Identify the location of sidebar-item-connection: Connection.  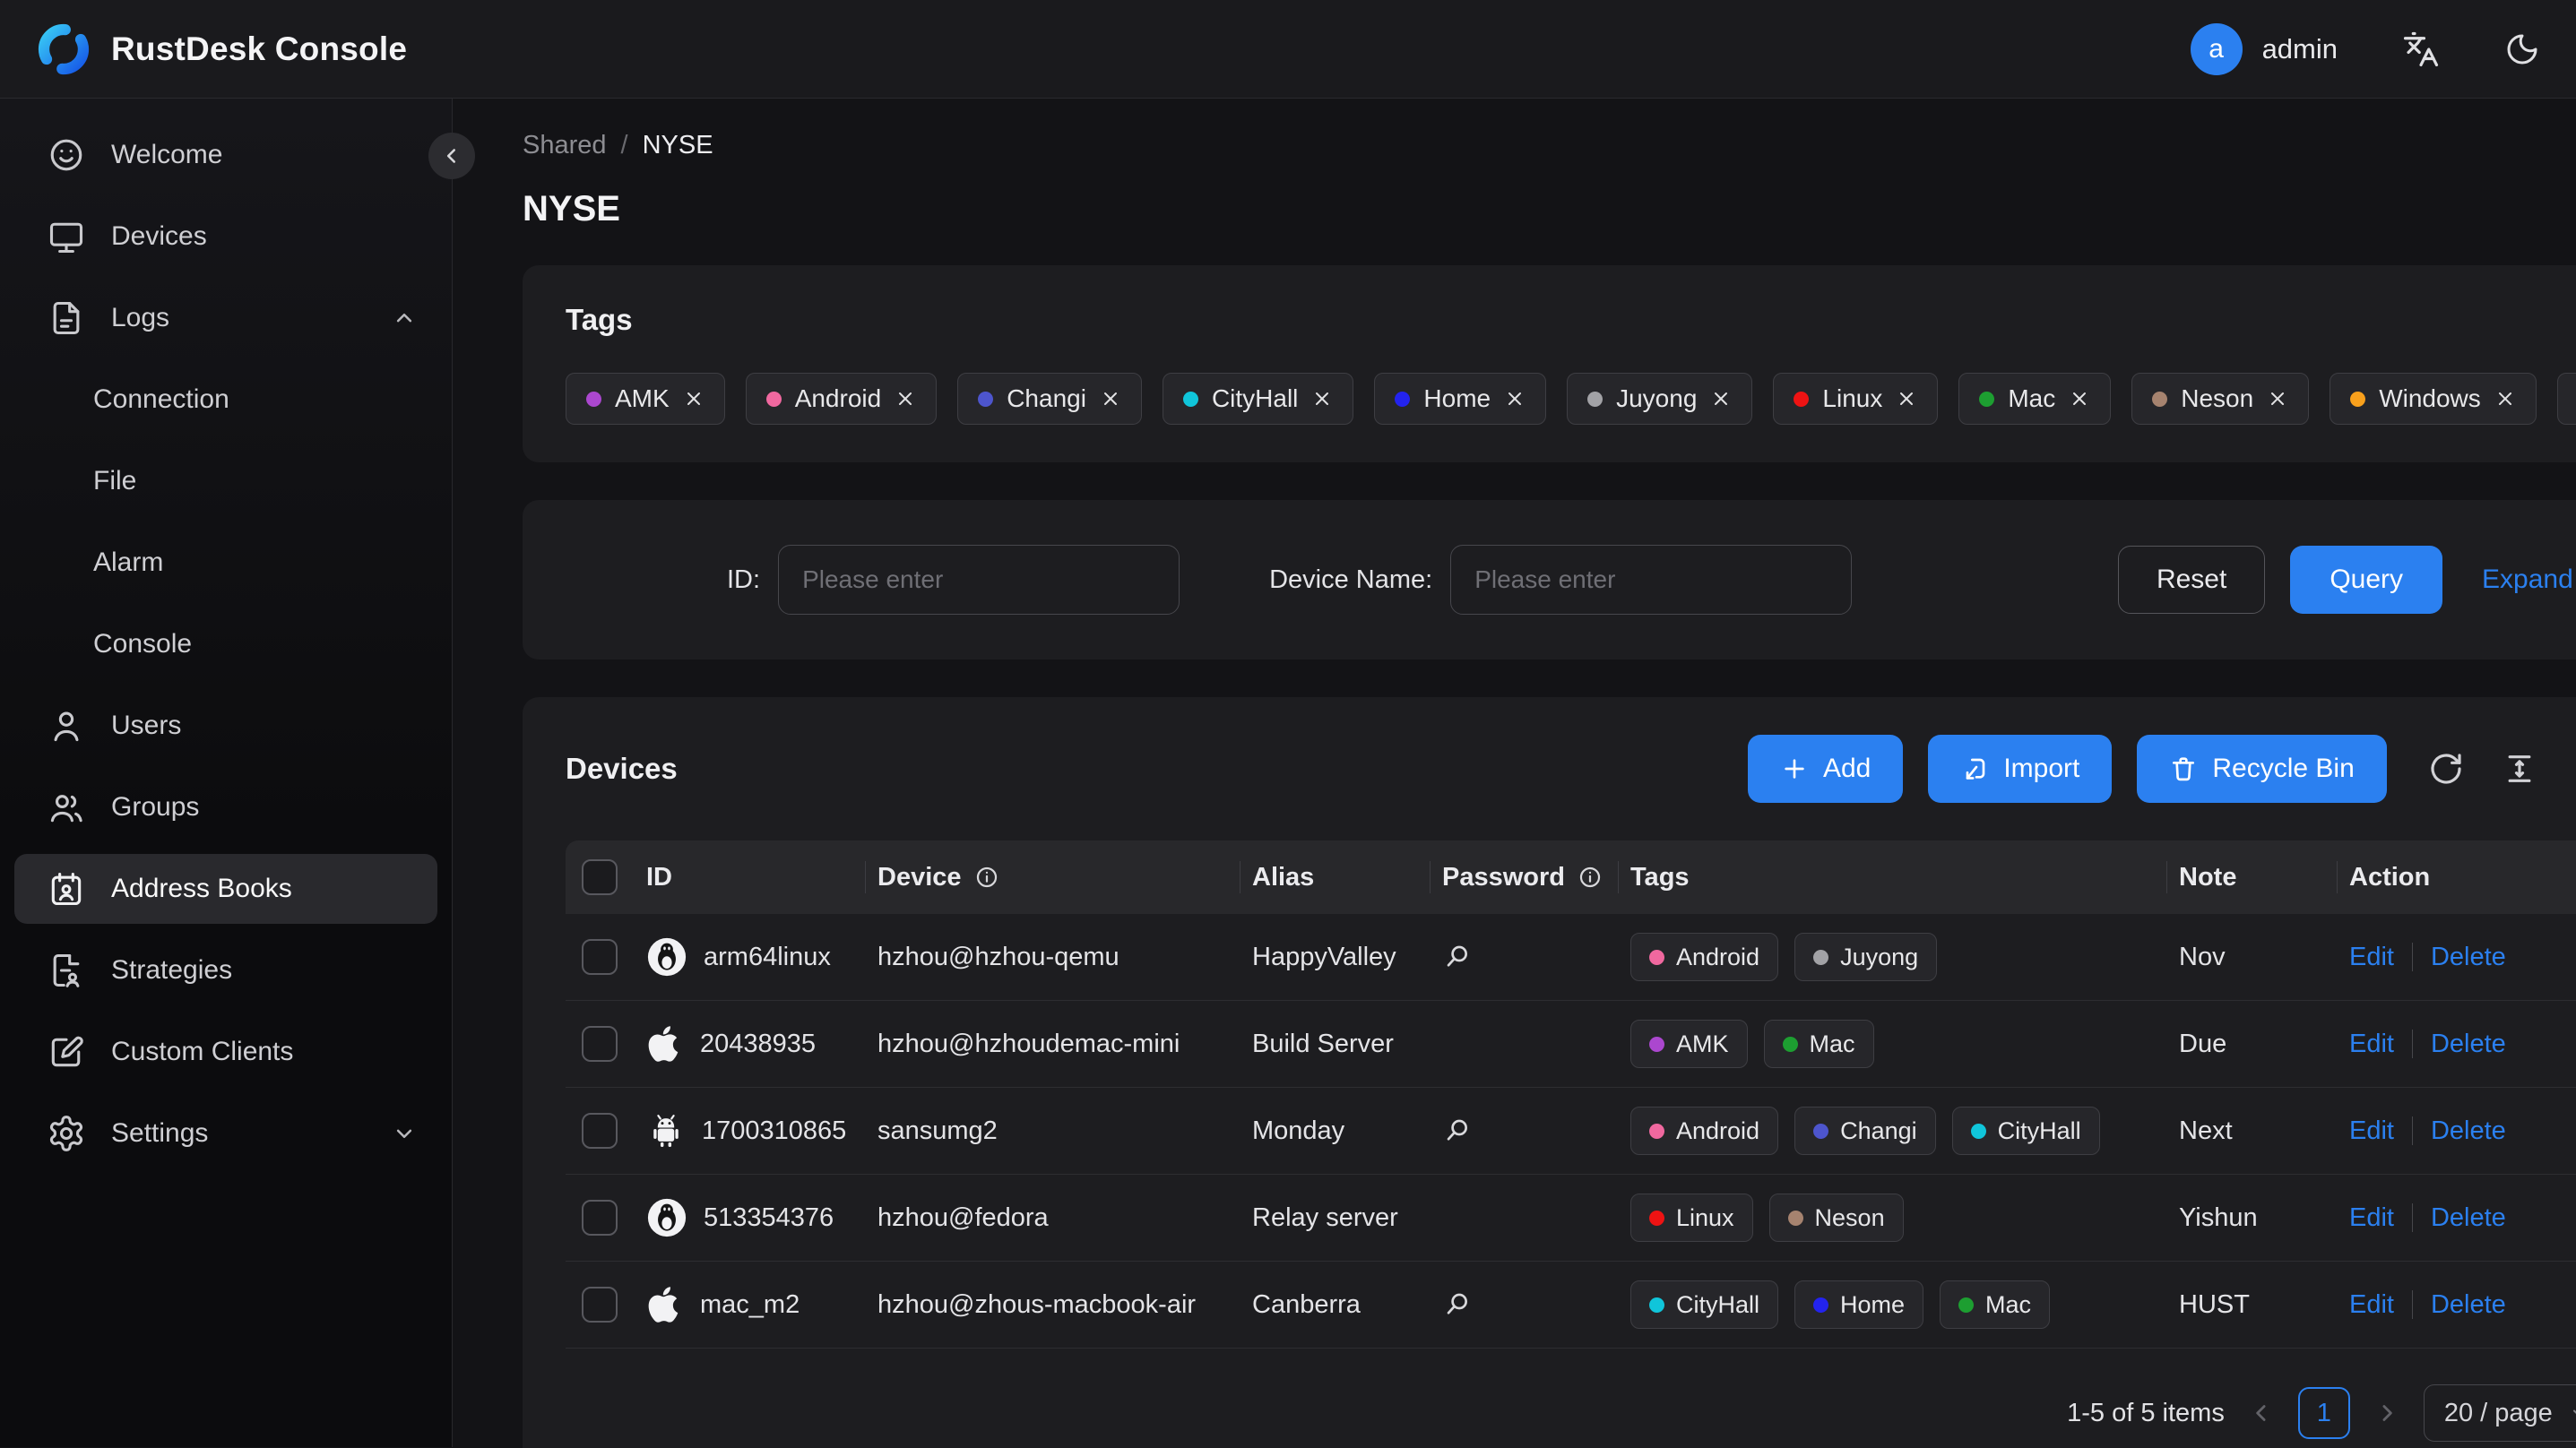
(225, 400).